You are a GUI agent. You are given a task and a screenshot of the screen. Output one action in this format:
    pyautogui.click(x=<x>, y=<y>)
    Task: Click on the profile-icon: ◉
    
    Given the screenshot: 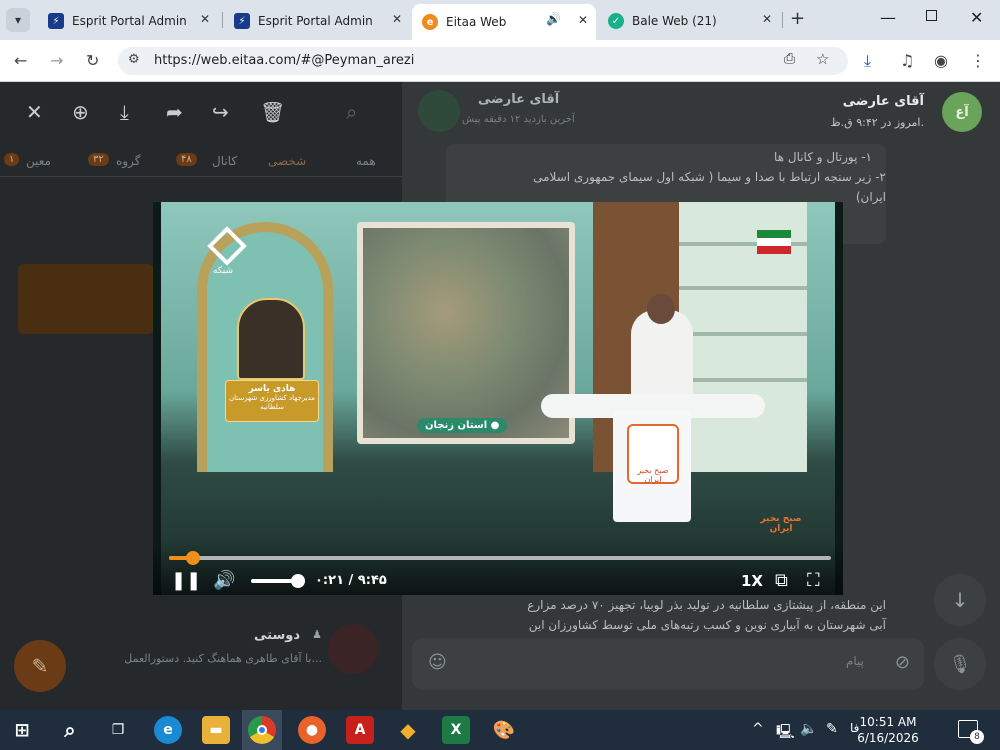 What is the action you would take?
    pyautogui.click(x=941, y=60)
    